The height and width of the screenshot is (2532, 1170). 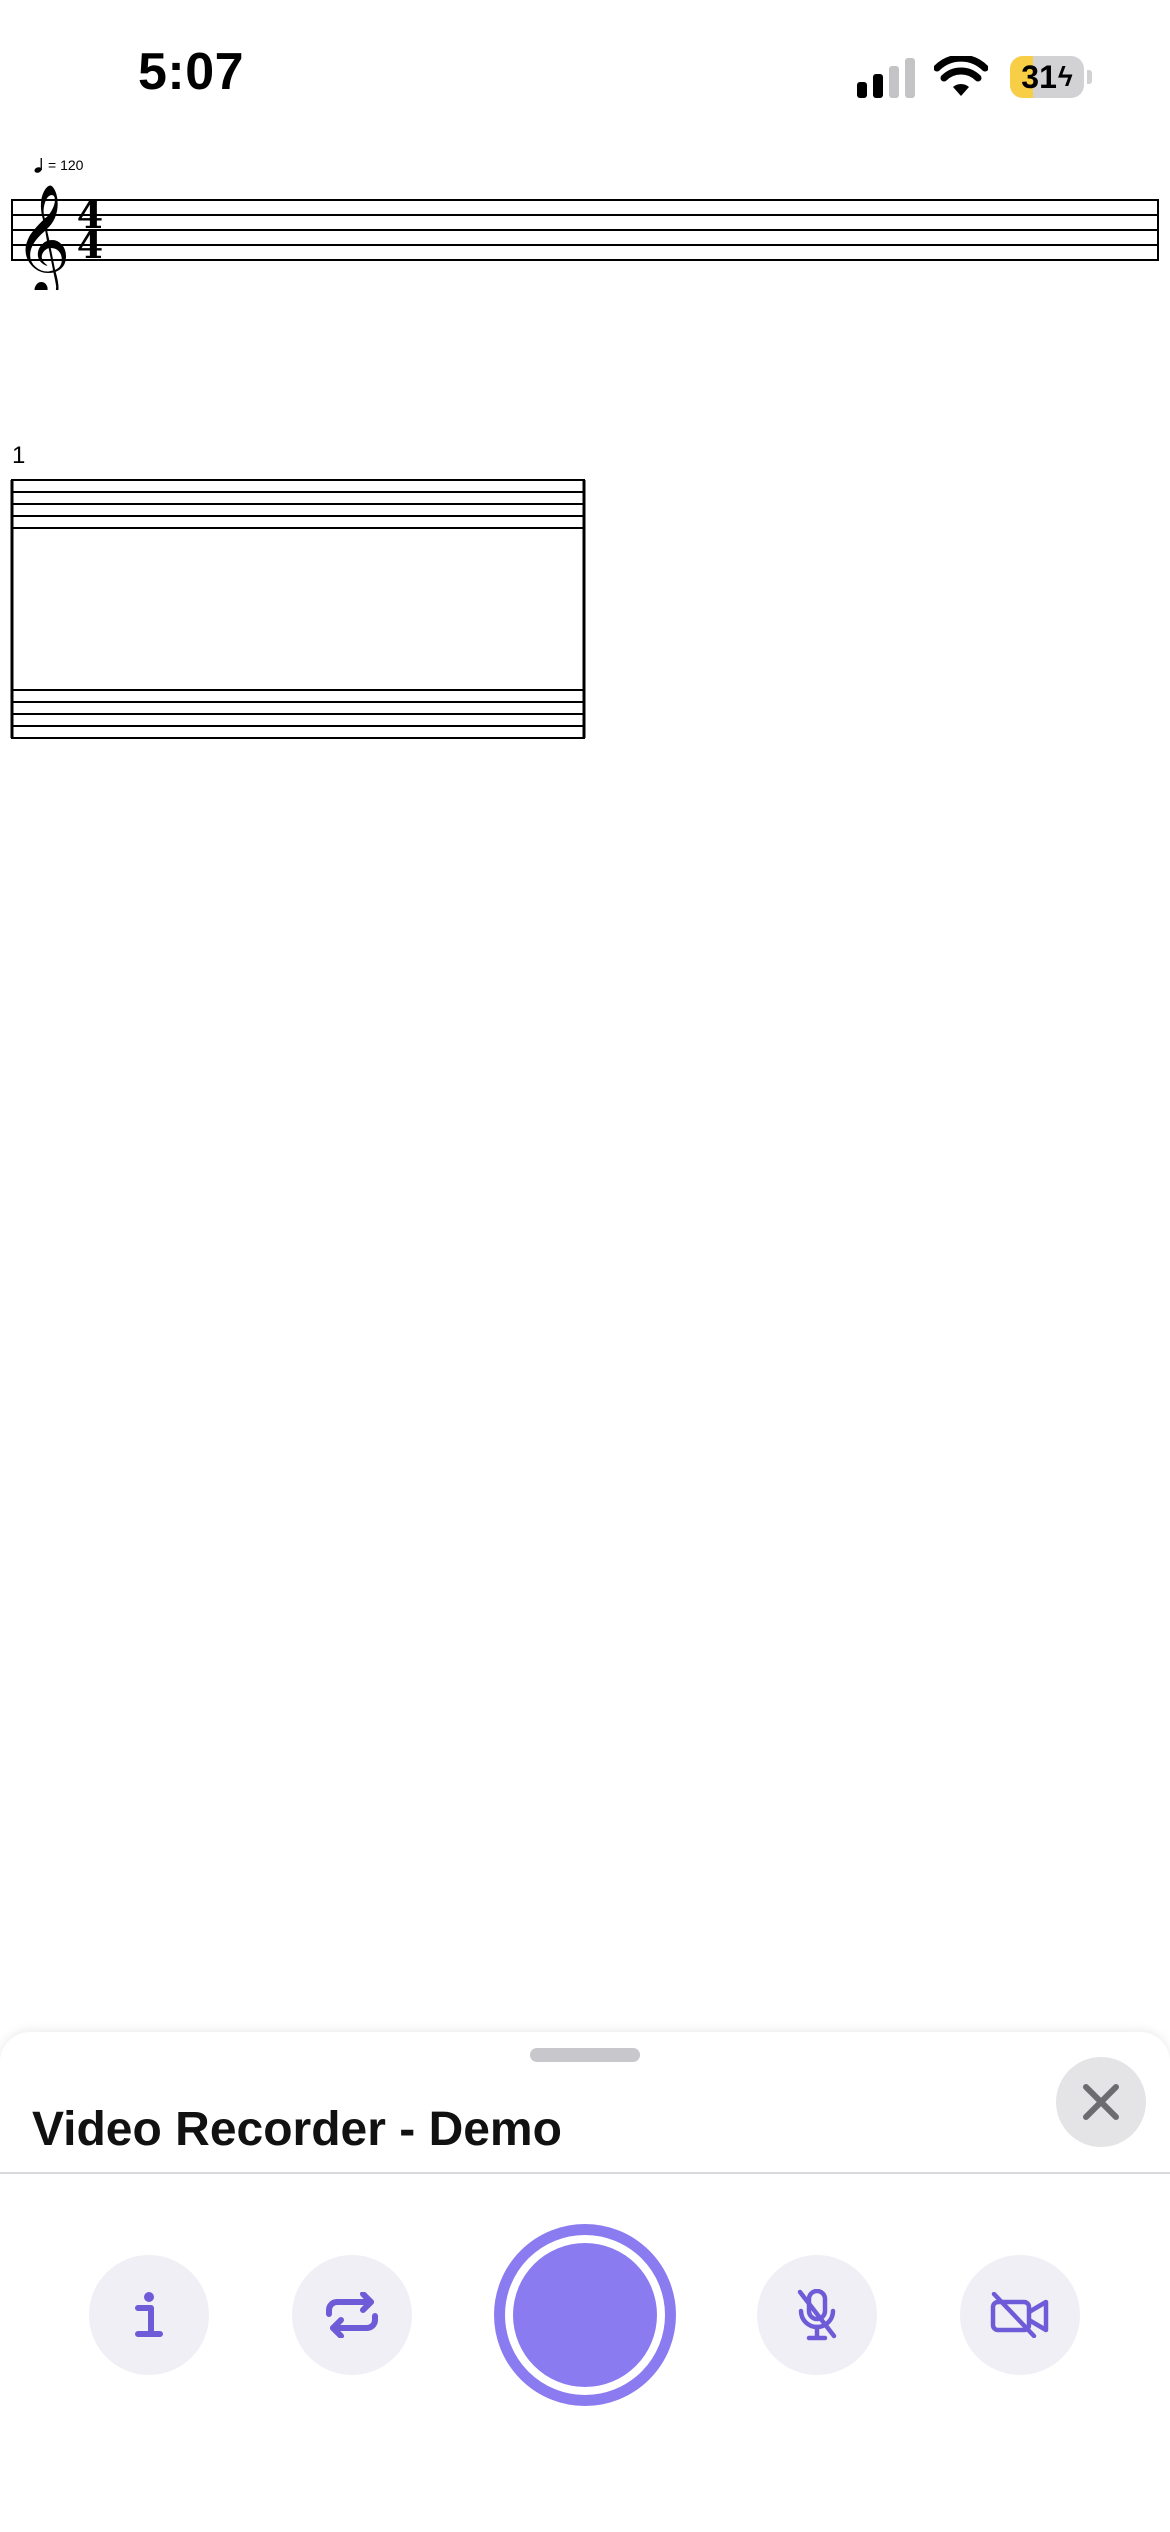 What do you see at coordinates (297, 2129) in the screenshot?
I see `recorder-title: Video Recorder - Demo` at bounding box center [297, 2129].